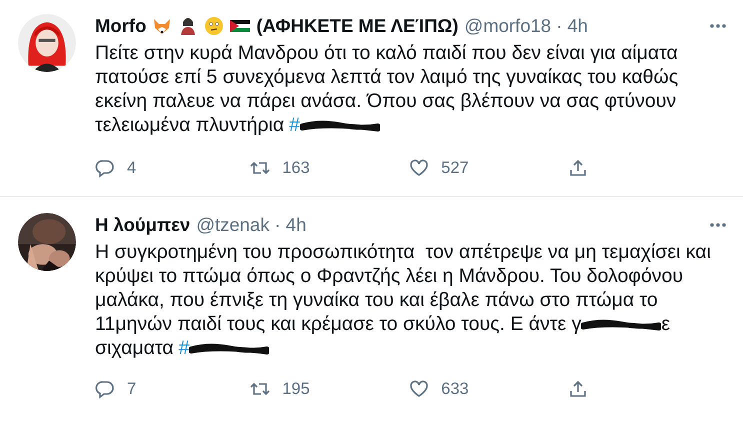 This screenshot has height=421, width=743. What do you see at coordinates (338, 324) in the screenshot?
I see `tweet-text: 11μηνών παιδί τους και κρέμασε το σκύλο τους. Ε άντε γ` at bounding box center [338, 324].